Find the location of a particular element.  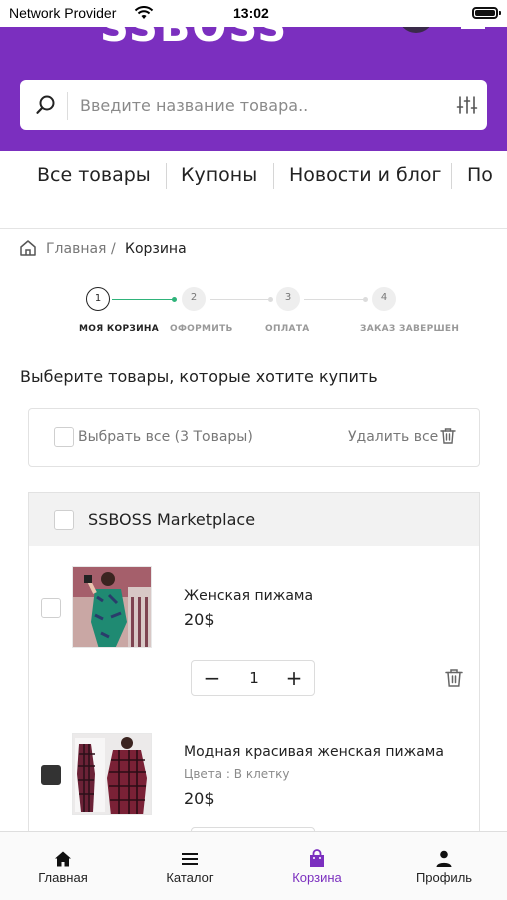

category-tab-all: Все товары is located at coordinates (94, 175).